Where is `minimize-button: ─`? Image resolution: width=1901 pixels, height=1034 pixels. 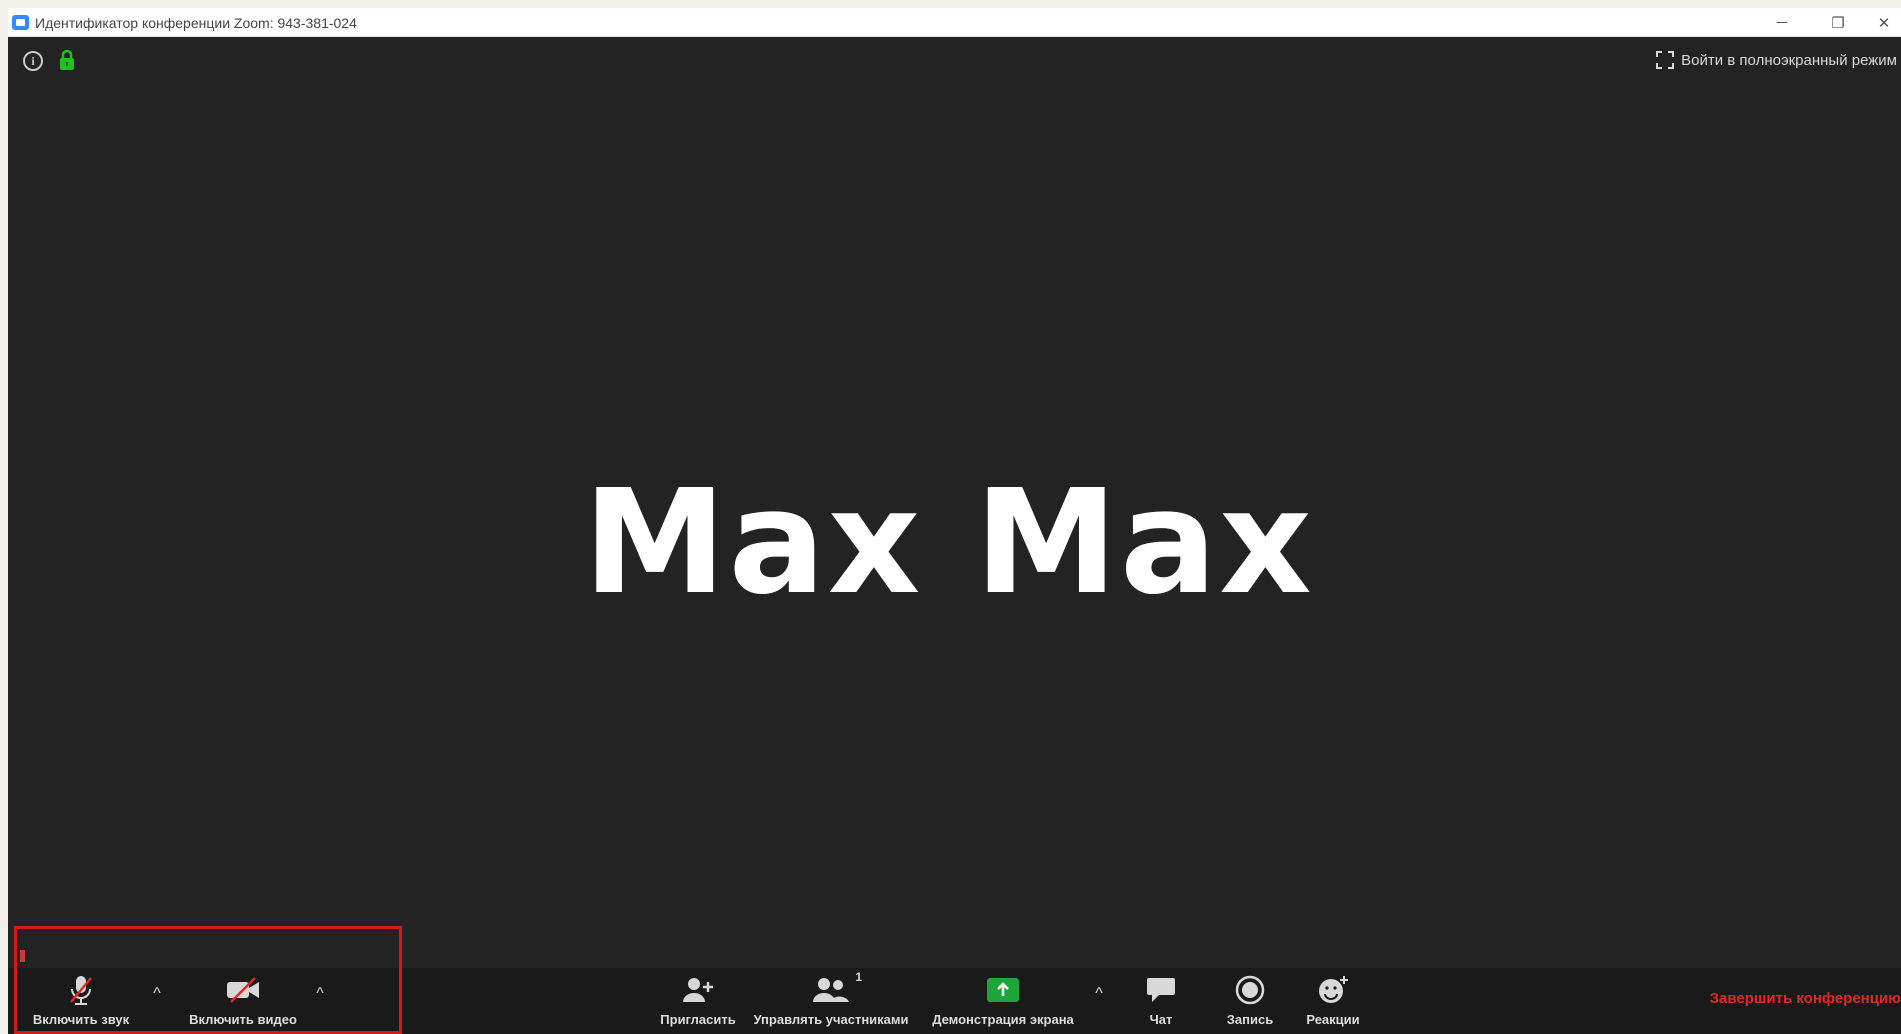
minimize-button: ─ is located at coordinates (1782, 22).